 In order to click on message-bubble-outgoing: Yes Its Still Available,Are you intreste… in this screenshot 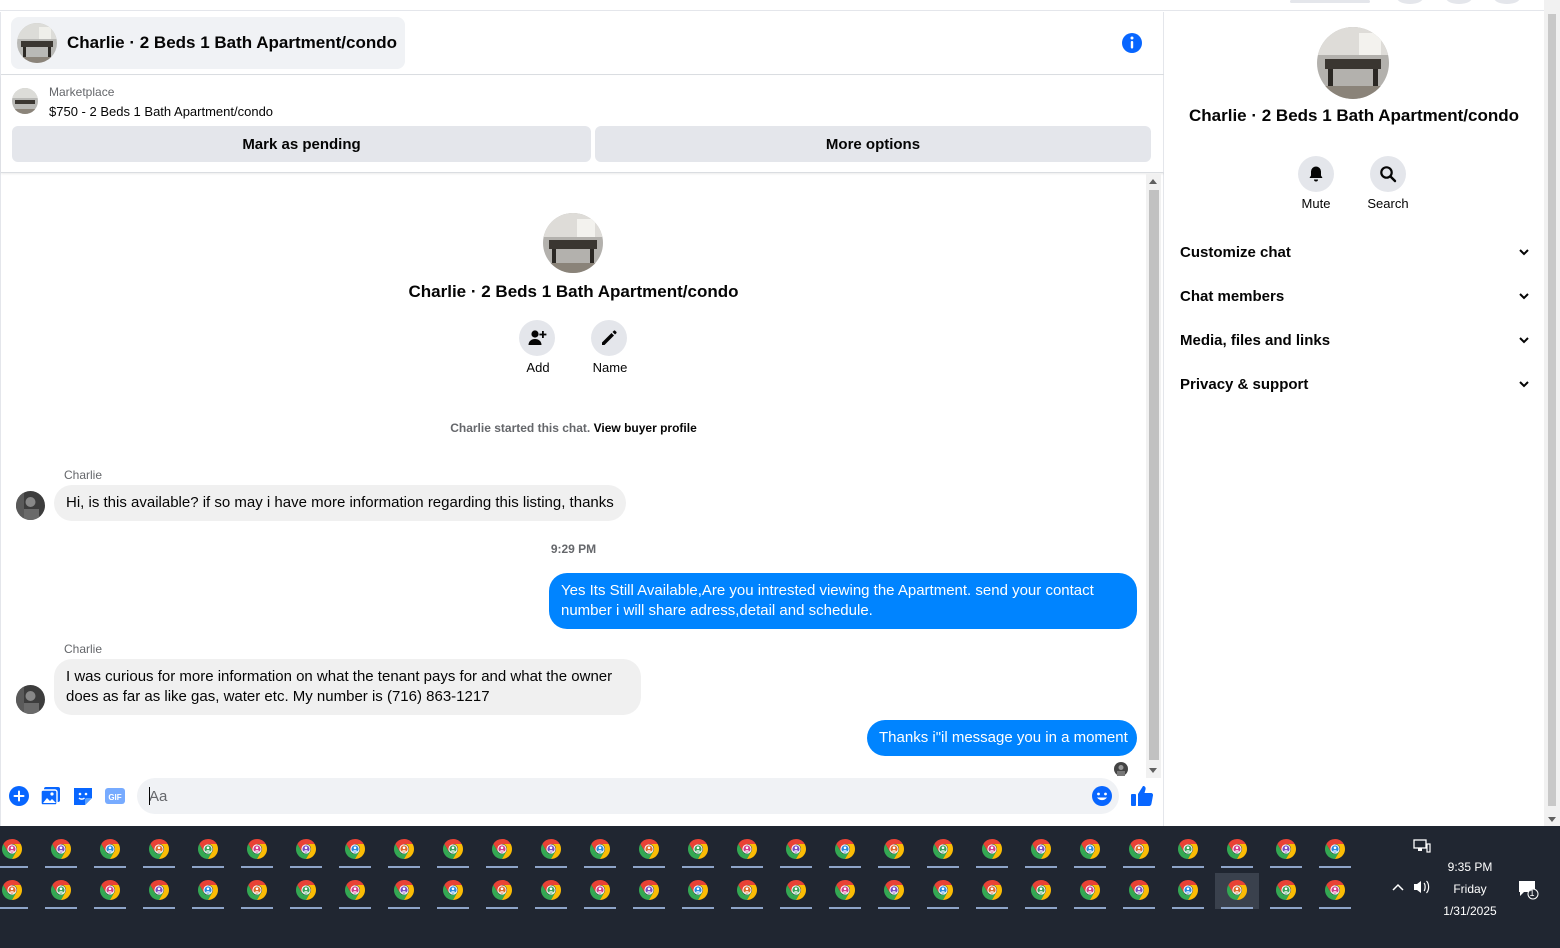, I will do `click(843, 601)`.